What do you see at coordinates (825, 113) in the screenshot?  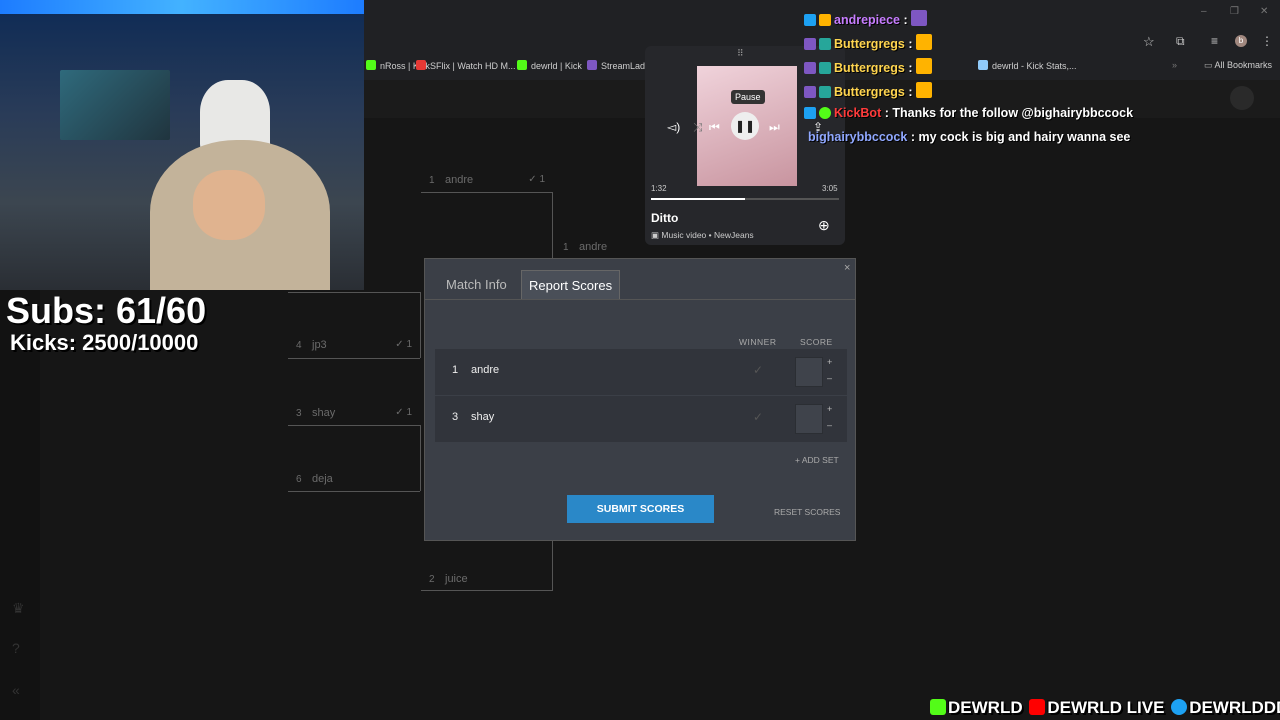 I see `verified-icon` at bounding box center [825, 113].